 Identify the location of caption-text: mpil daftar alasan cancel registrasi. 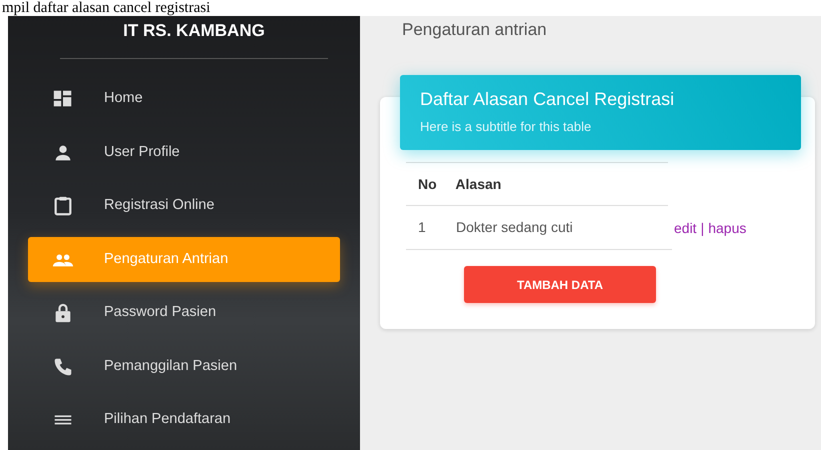
(106, 8).